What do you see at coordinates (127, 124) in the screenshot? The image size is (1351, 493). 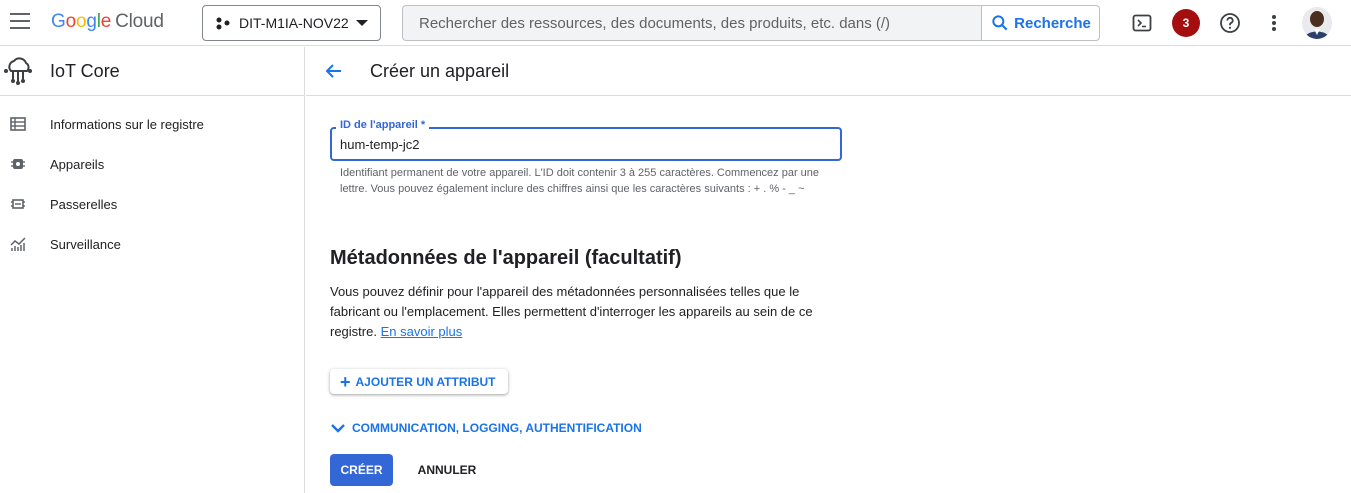 I see `sidebar-item-label: Informations sur le registre` at bounding box center [127, 124].